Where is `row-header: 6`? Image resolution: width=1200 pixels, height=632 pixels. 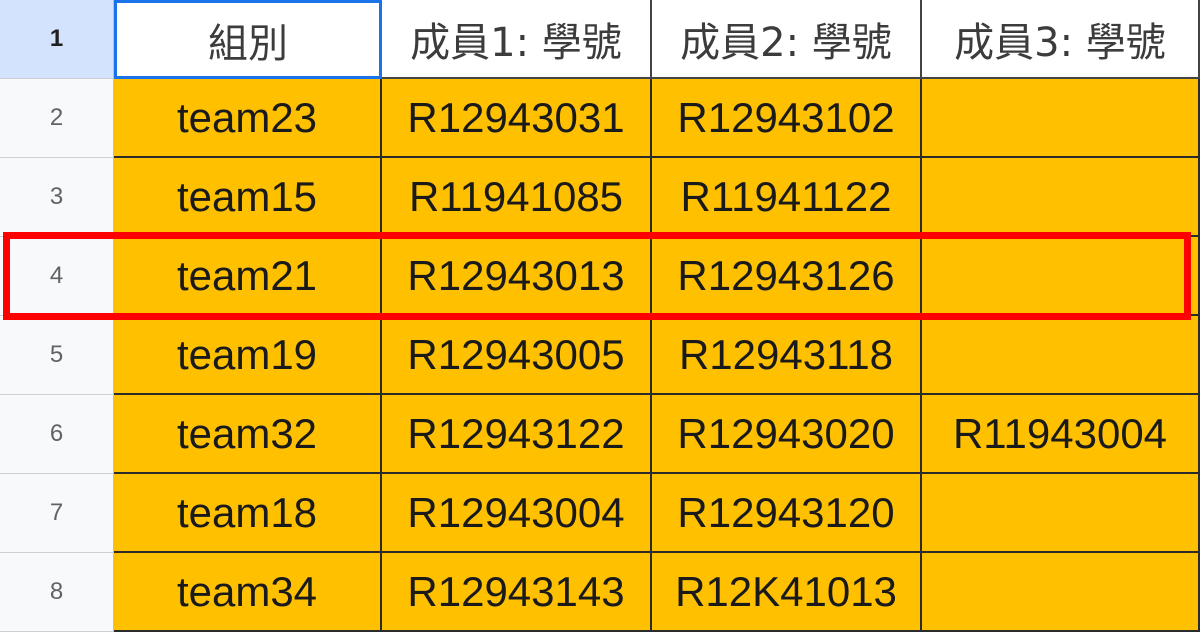 row-header: 6 is located at coordinates (57, 434).